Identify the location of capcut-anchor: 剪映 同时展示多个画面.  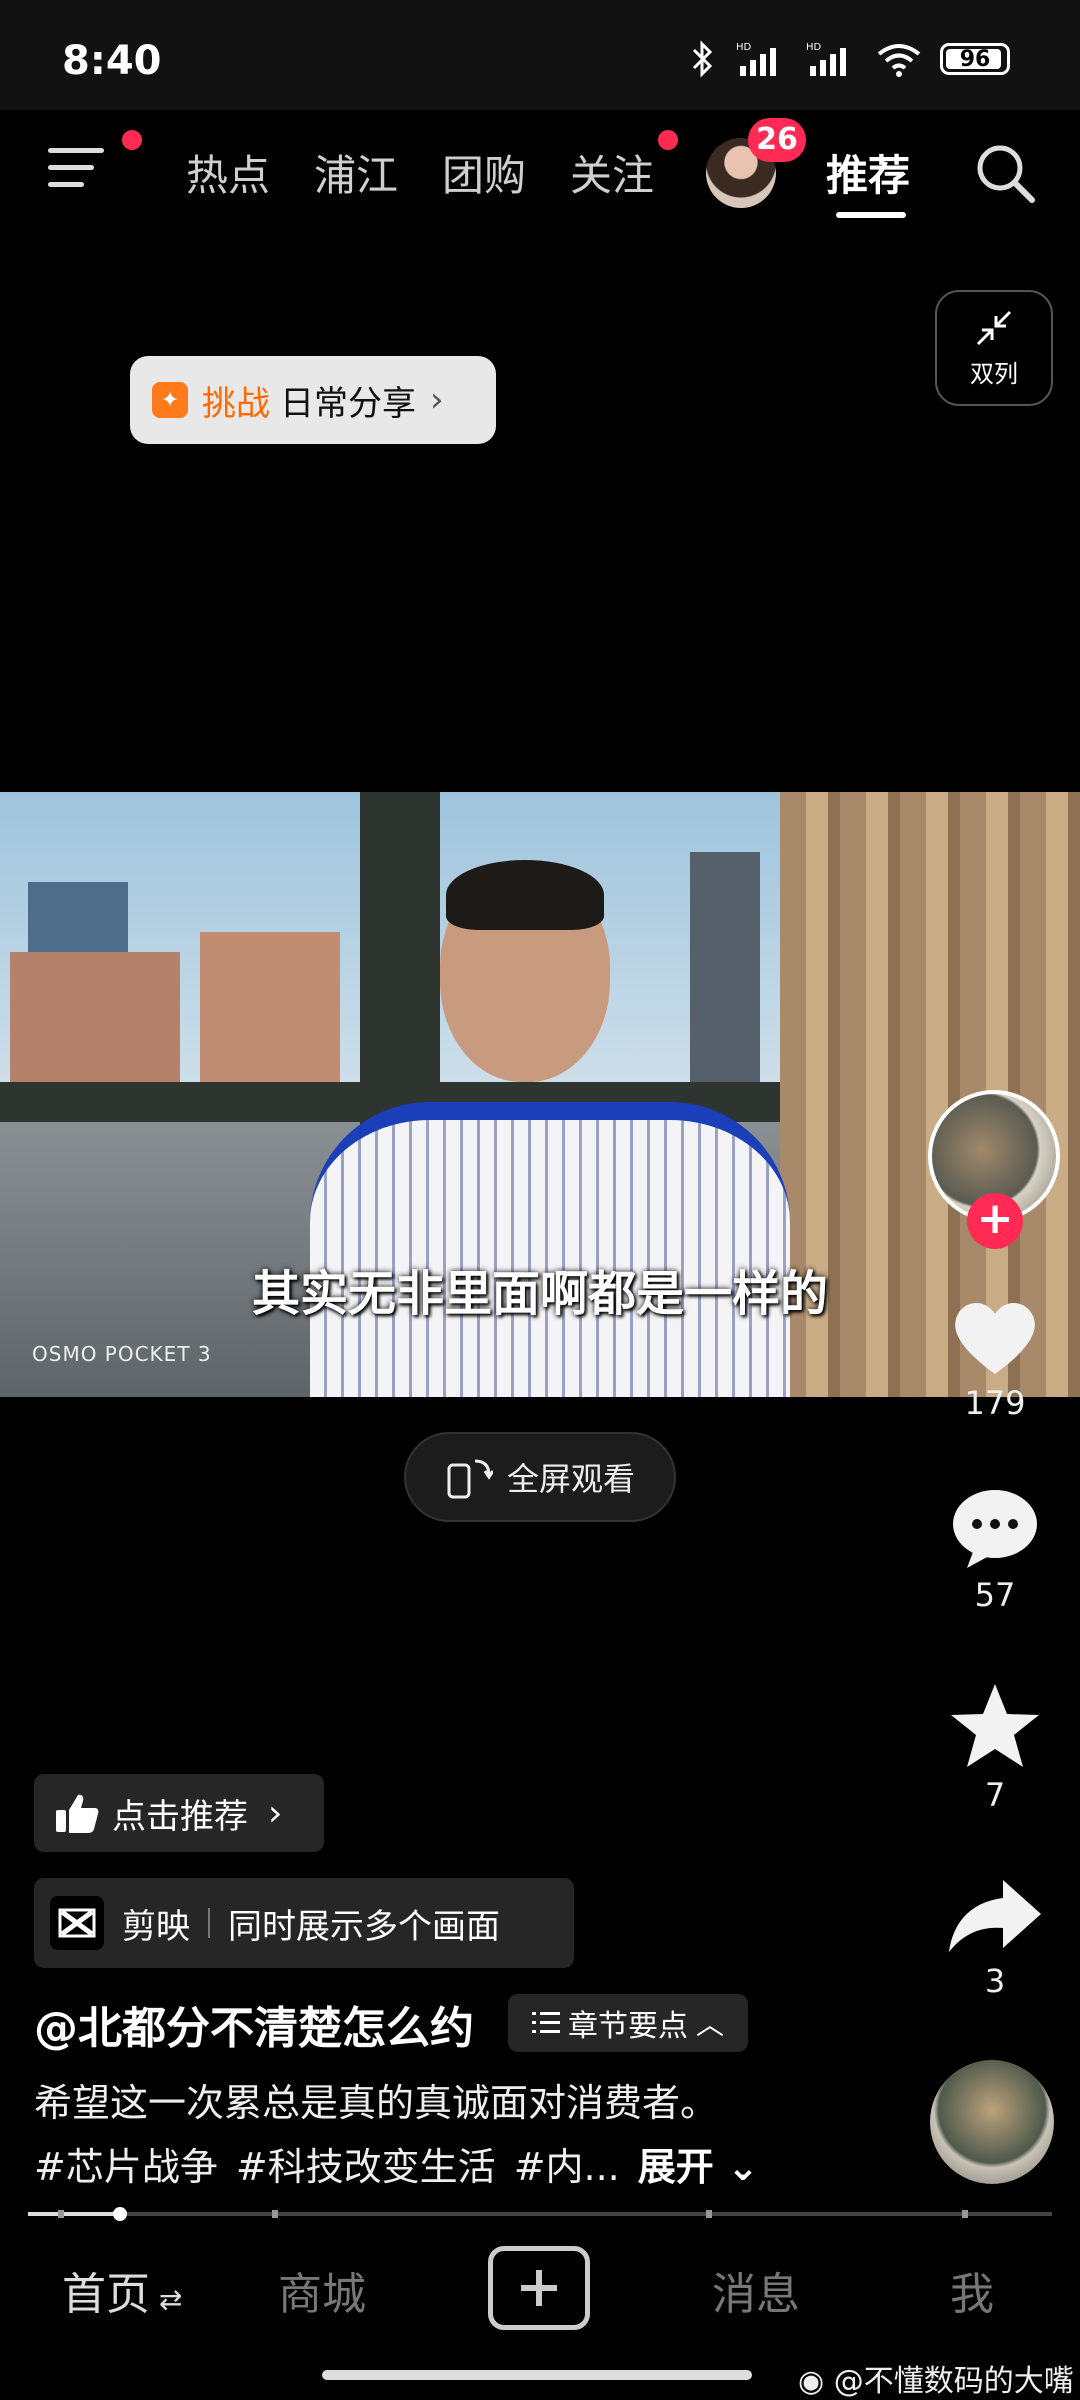
(304, 1923).